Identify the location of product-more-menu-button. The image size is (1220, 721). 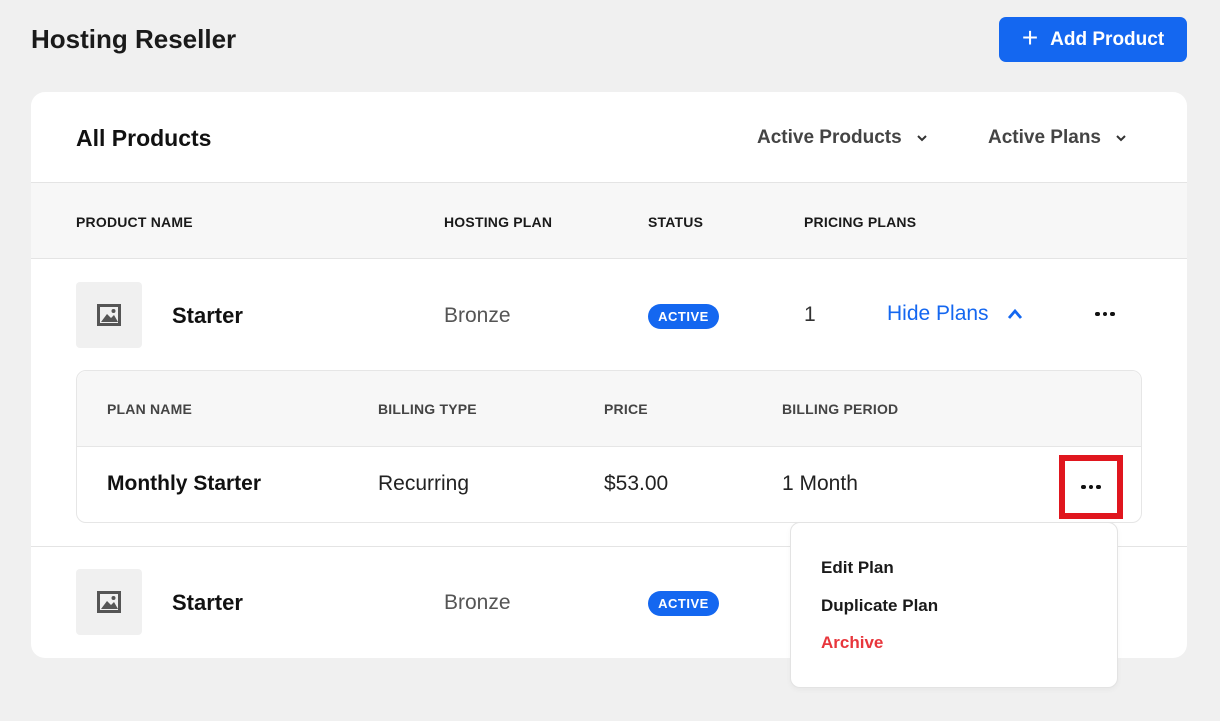
(1105, 314).